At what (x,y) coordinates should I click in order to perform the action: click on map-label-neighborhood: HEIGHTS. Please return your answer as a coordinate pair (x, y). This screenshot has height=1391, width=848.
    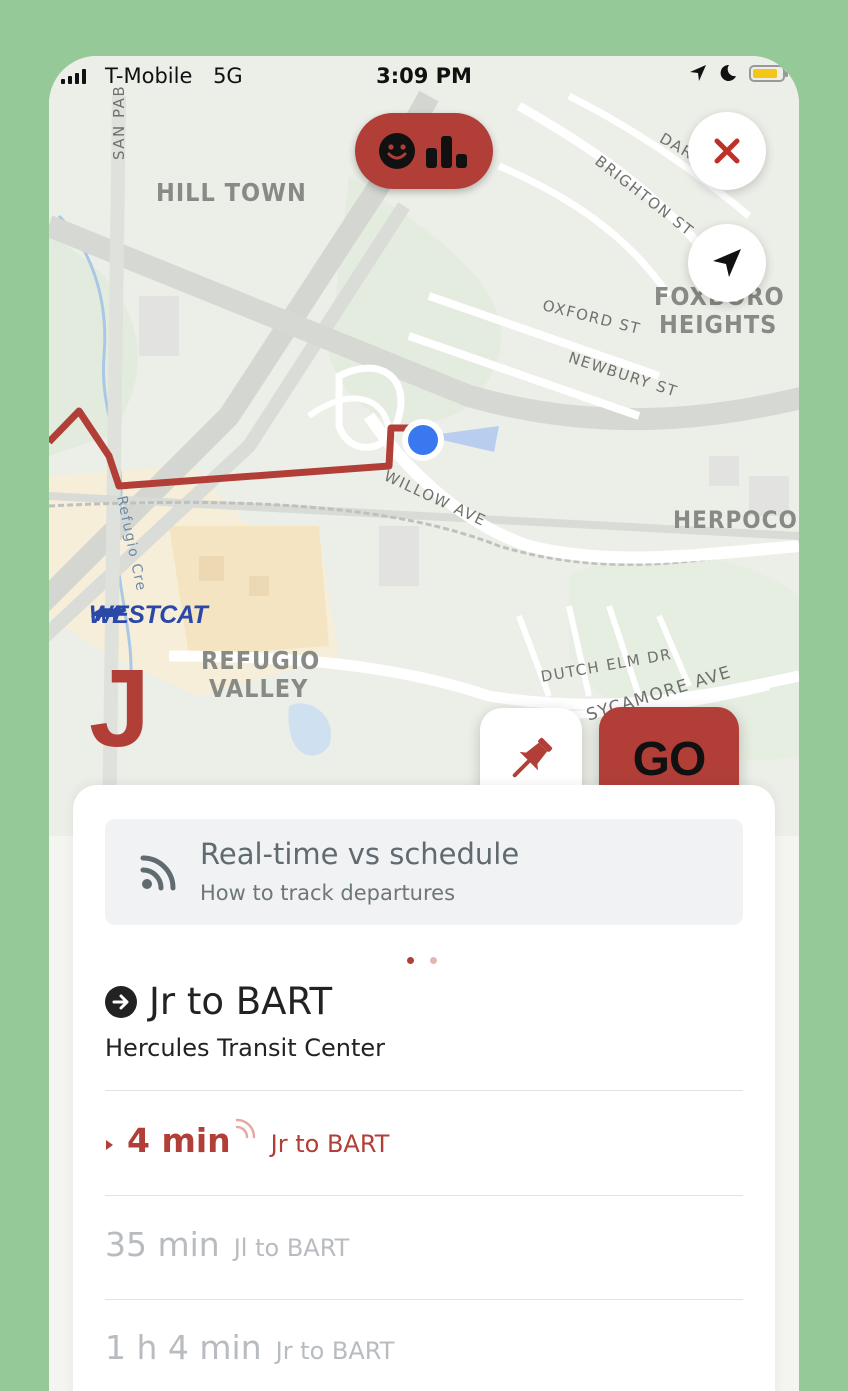
    Looking at the image, I should click on (718, 324).